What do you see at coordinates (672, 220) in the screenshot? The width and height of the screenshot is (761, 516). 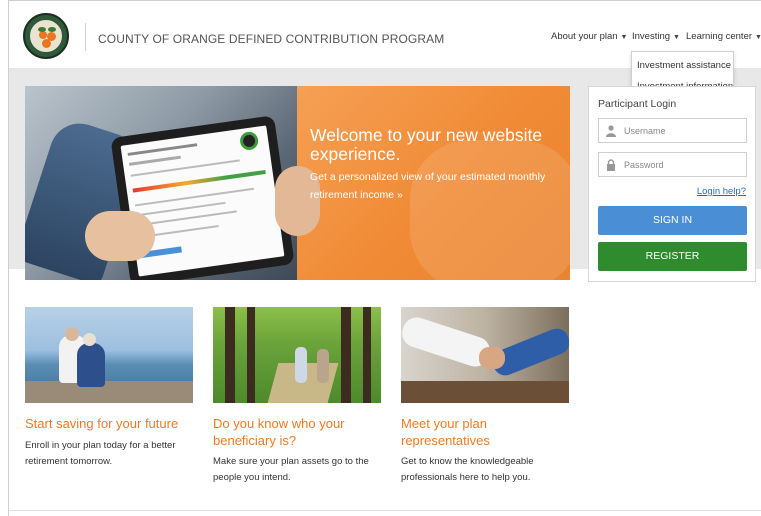 I see `sign-in-button: SIGN IN` at bounding box center [672, 220].